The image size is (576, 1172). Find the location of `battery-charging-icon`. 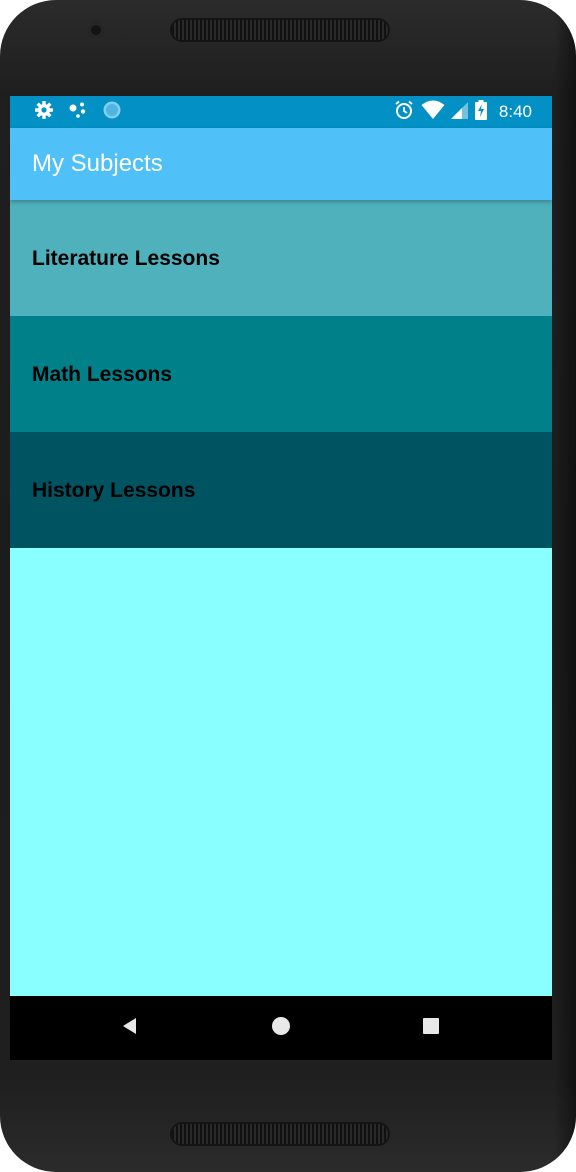

battery-charging-icon is located at coordinates (480, 112).